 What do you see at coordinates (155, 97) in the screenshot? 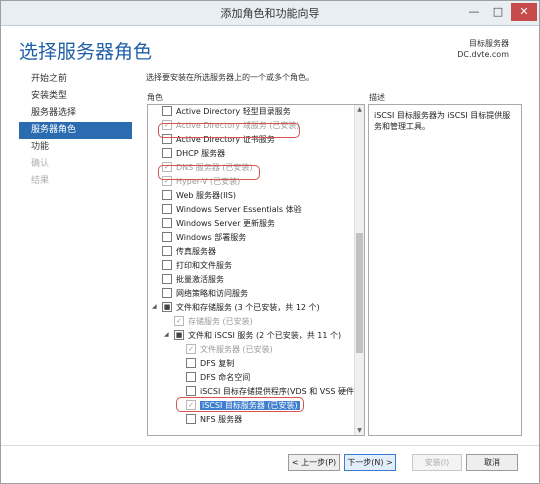
I see `roles-header: 角色` at bounding box center [155, 97].